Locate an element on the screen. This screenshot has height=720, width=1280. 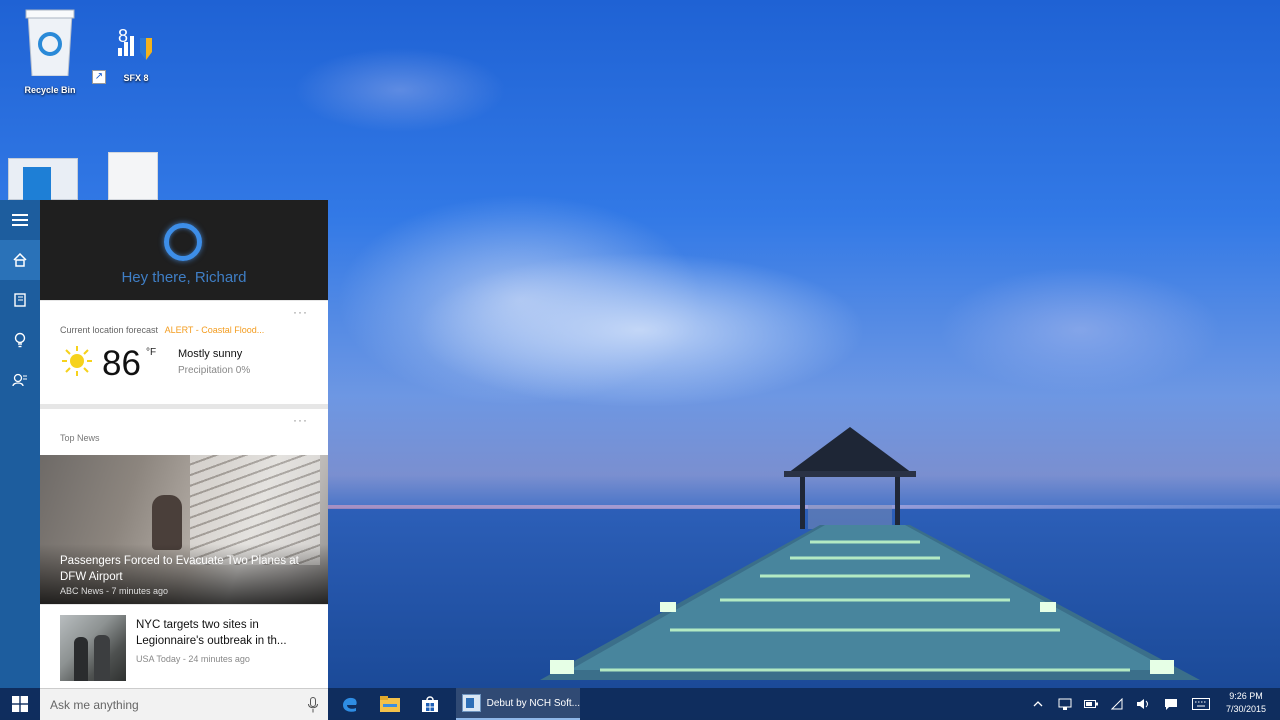
cortana-greeting: Hey there, Richard is located at coordinates (184, 277).